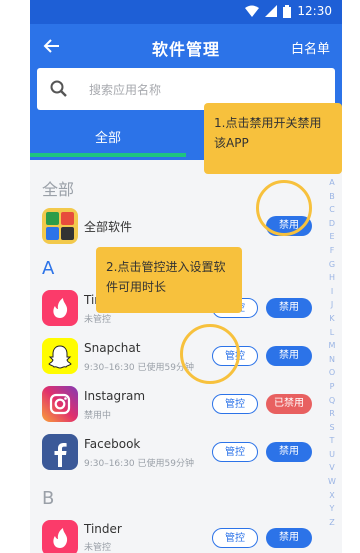 The width and height of the screenshot is (360, 553). What do you see at coordinates (186, 46) in the screenshot?
I see `app-bar: 软件管理 白名单` at bounding box center [186, 46].